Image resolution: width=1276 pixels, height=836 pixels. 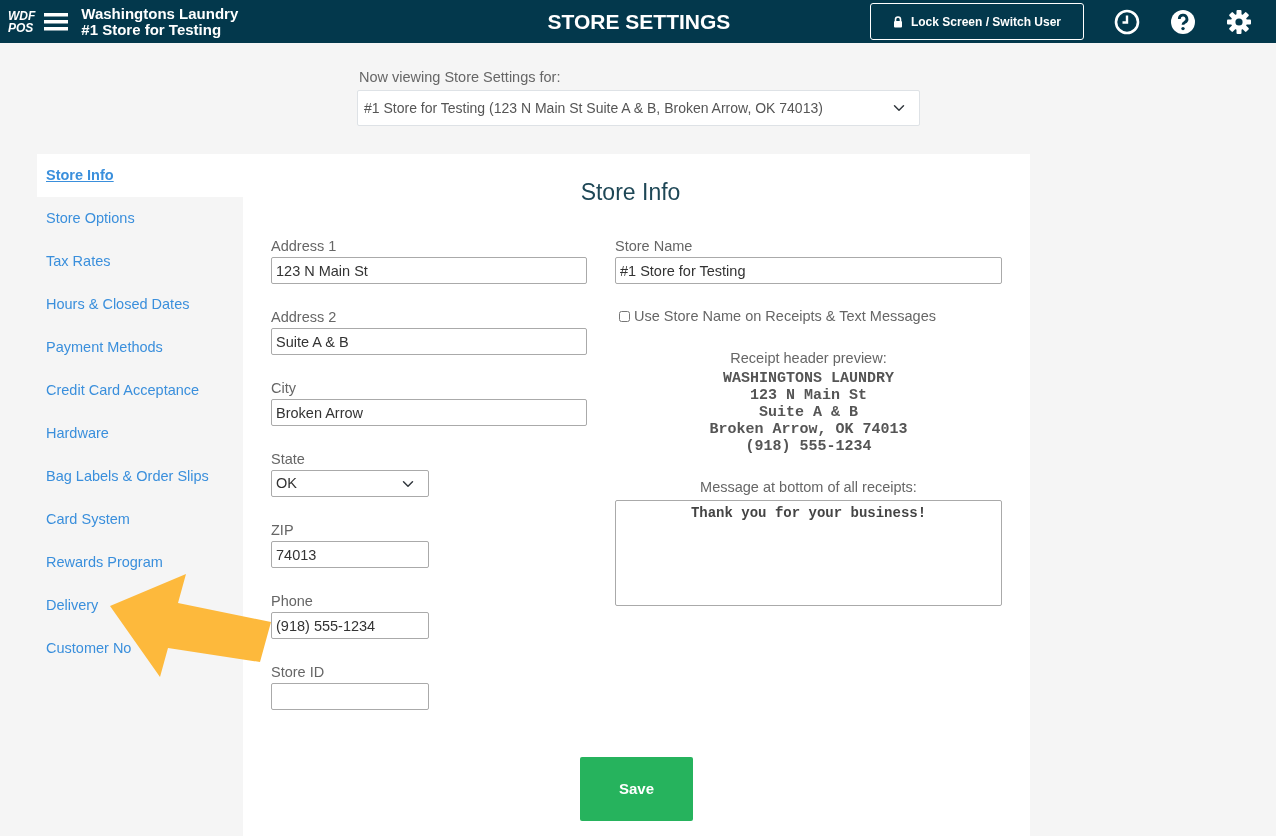 What do you see at coordinates (808, 446) in the screenshot?
I see `receipt-line: (918) 555-1234` at bounding box center [808, 446].